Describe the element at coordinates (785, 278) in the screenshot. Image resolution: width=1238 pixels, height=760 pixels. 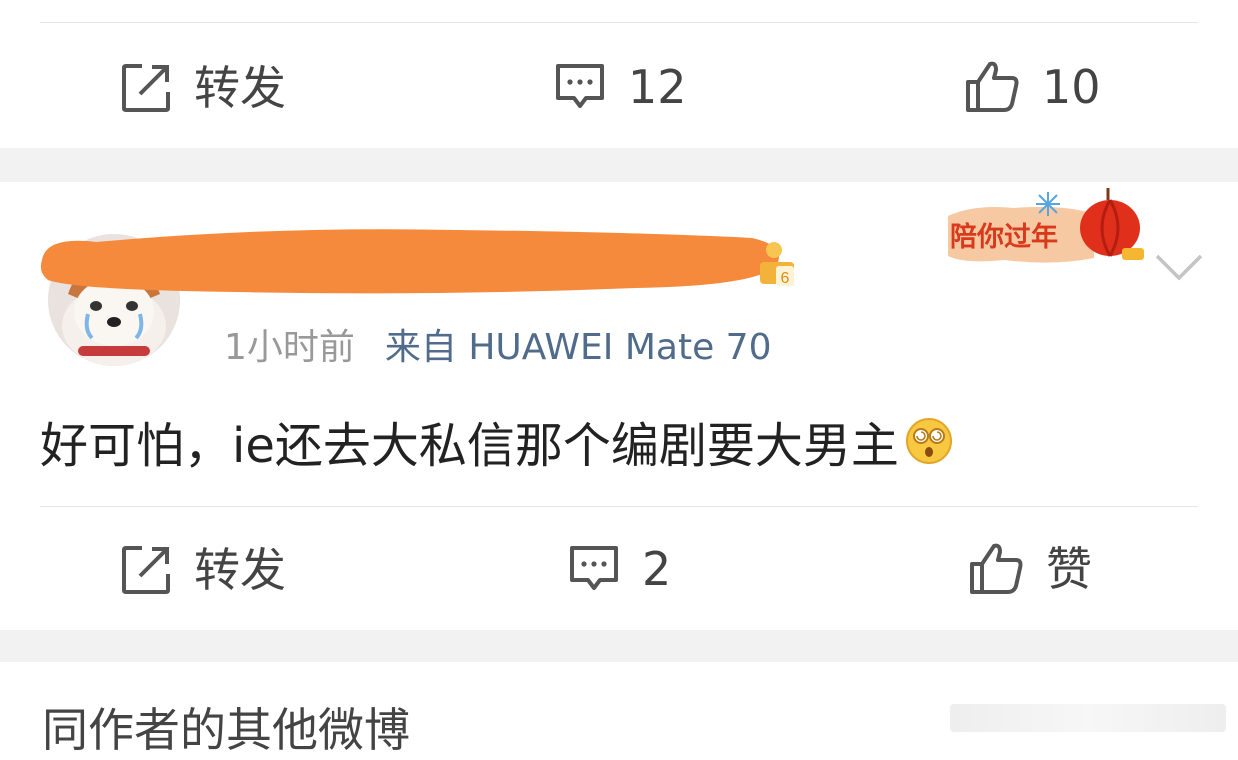
I see `vip-level: 6` at that location.